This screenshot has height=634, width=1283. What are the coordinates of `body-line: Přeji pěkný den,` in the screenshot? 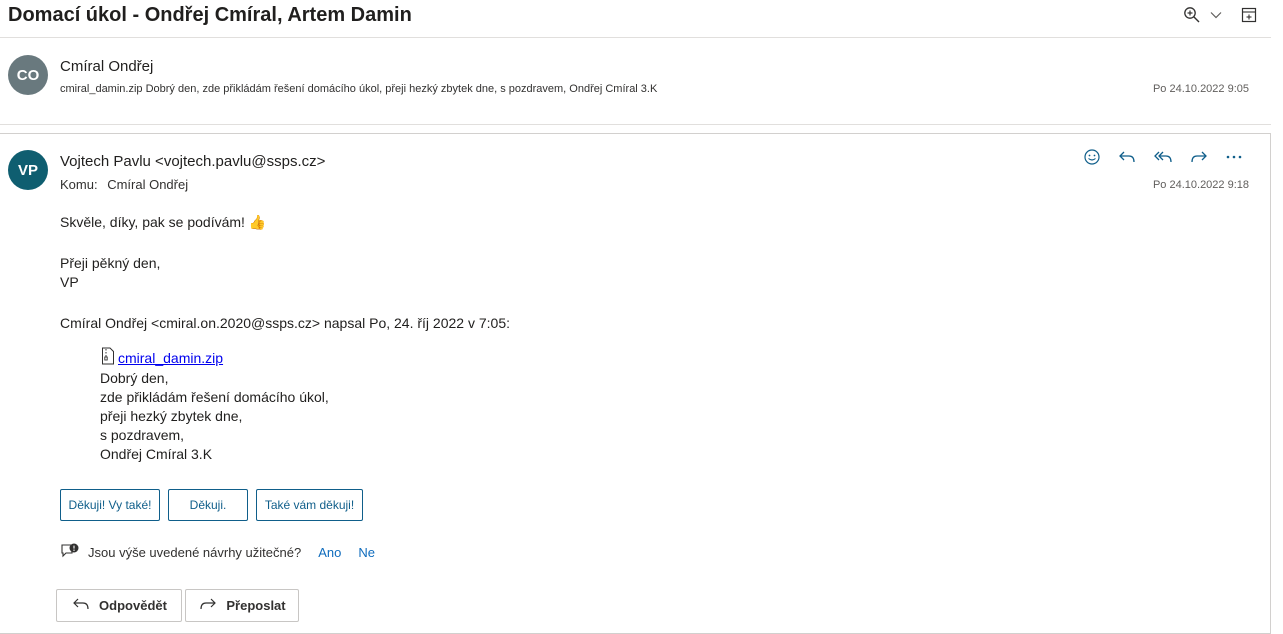 It's located at (110, 263).